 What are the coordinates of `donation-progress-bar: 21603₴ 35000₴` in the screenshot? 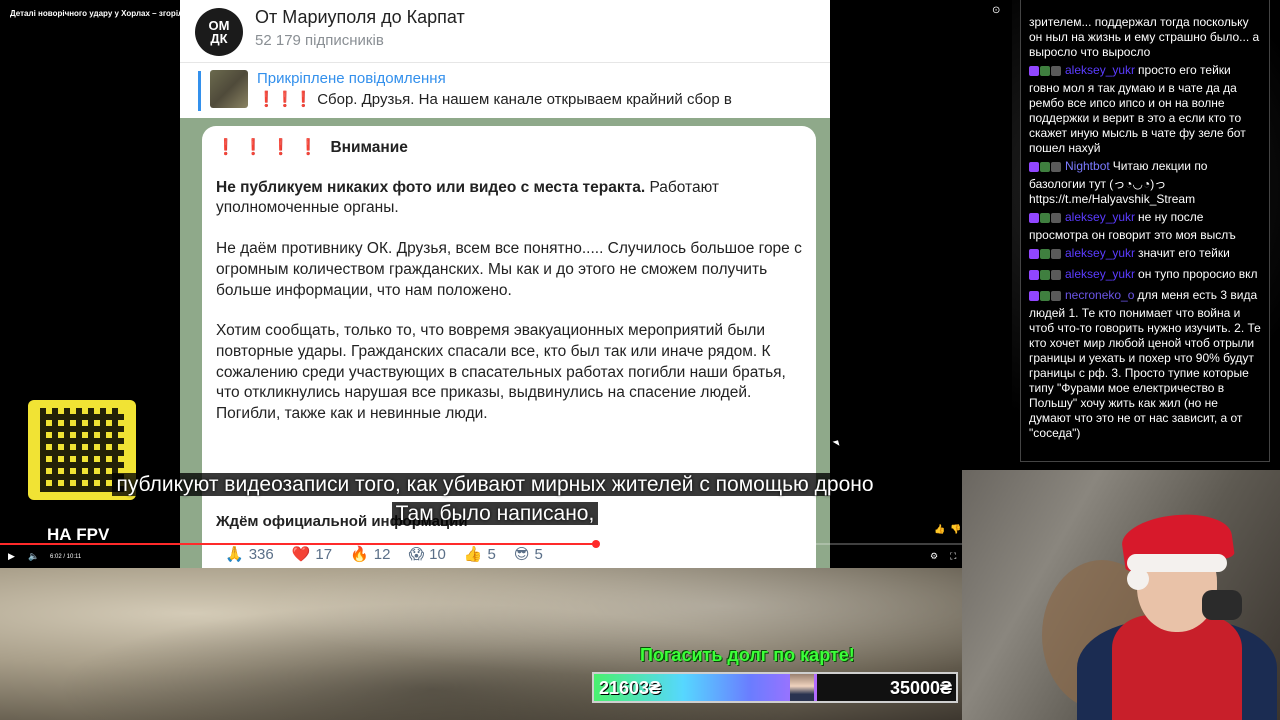 It's located at (775, 687).